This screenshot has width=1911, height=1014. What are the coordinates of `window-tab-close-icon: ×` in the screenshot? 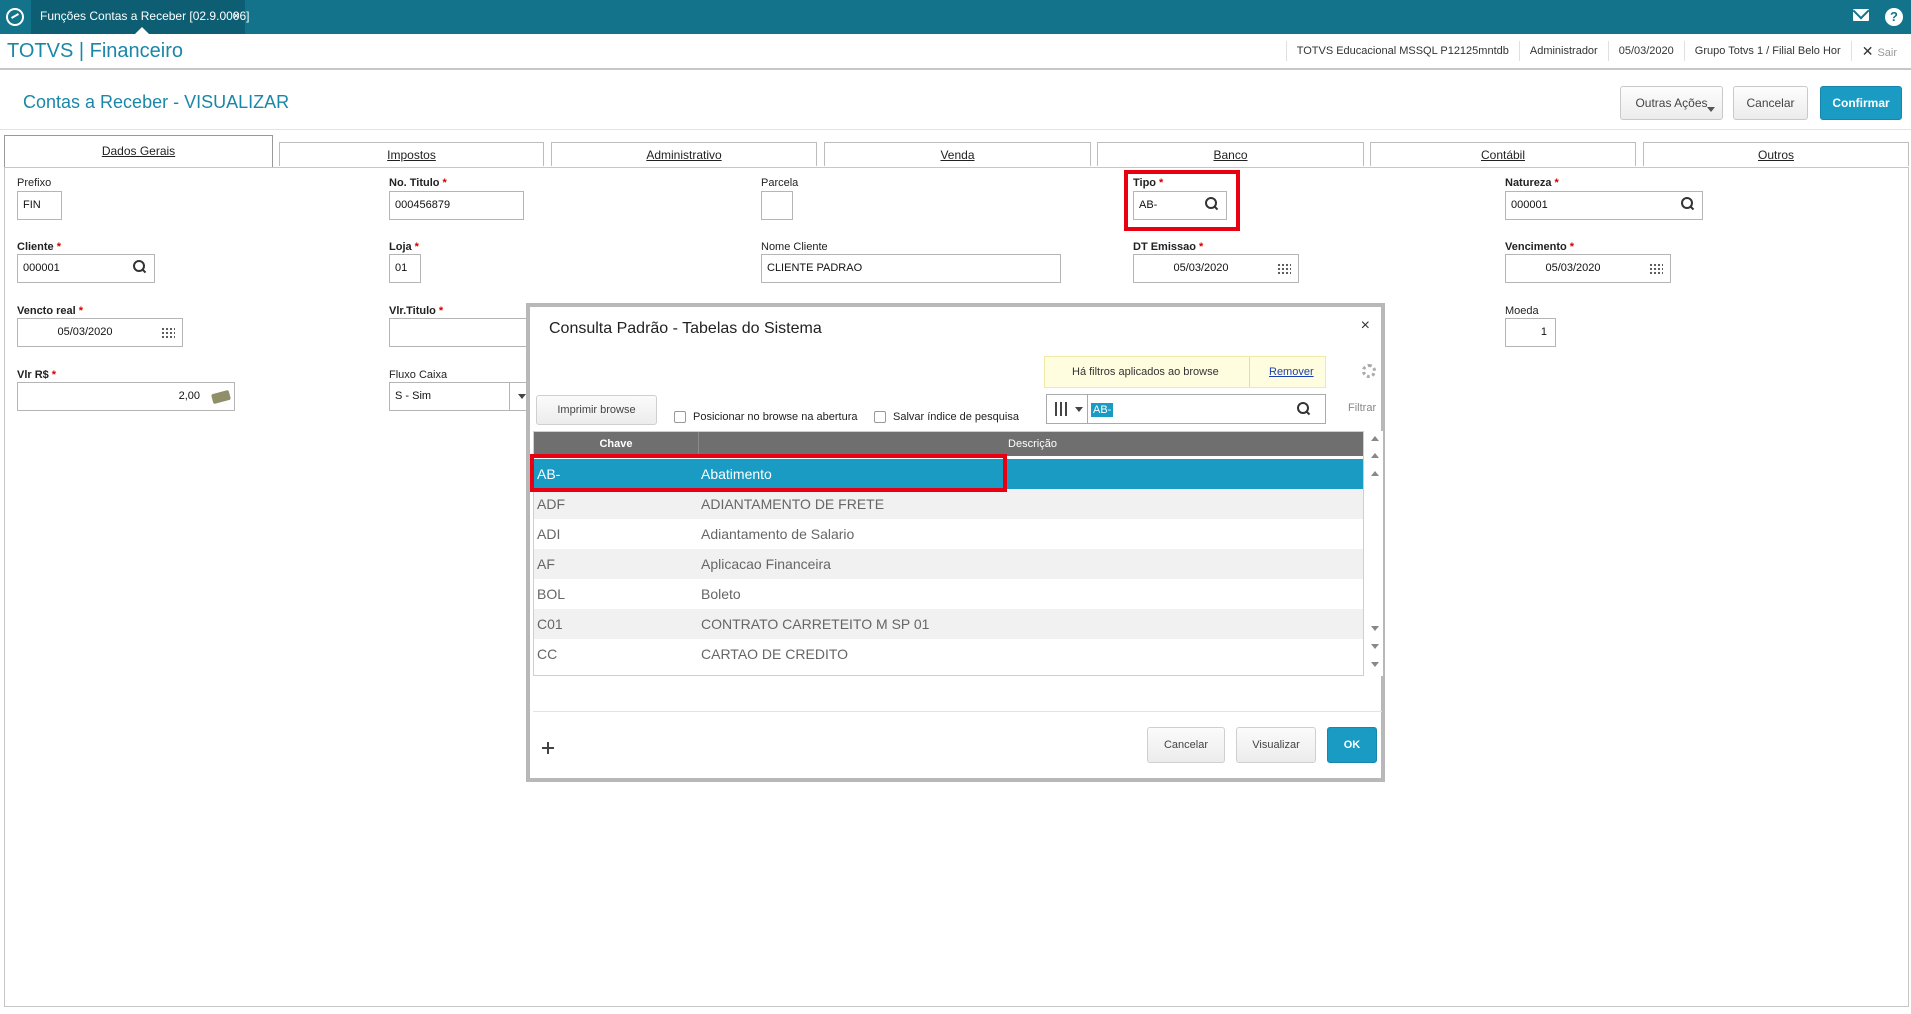 It's located at (236, 16).